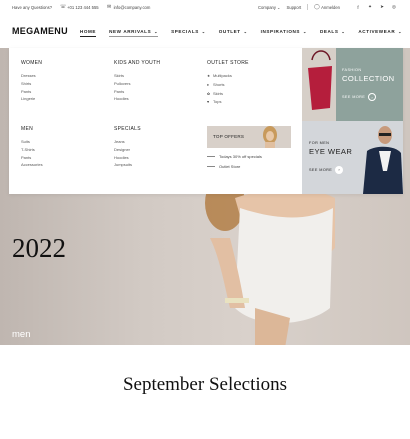 The height and width of the screenshot is (439, 410). What do you see at coordinates (394, 7) in the screenshot?
I see `instagram-icon: ◎` at bounding box center [394, 7].